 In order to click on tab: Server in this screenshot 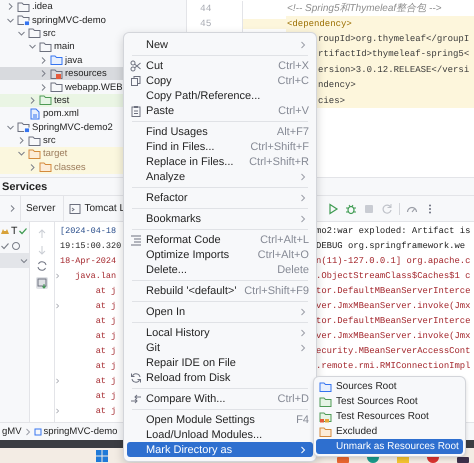, I will do `click(40, 208)`.